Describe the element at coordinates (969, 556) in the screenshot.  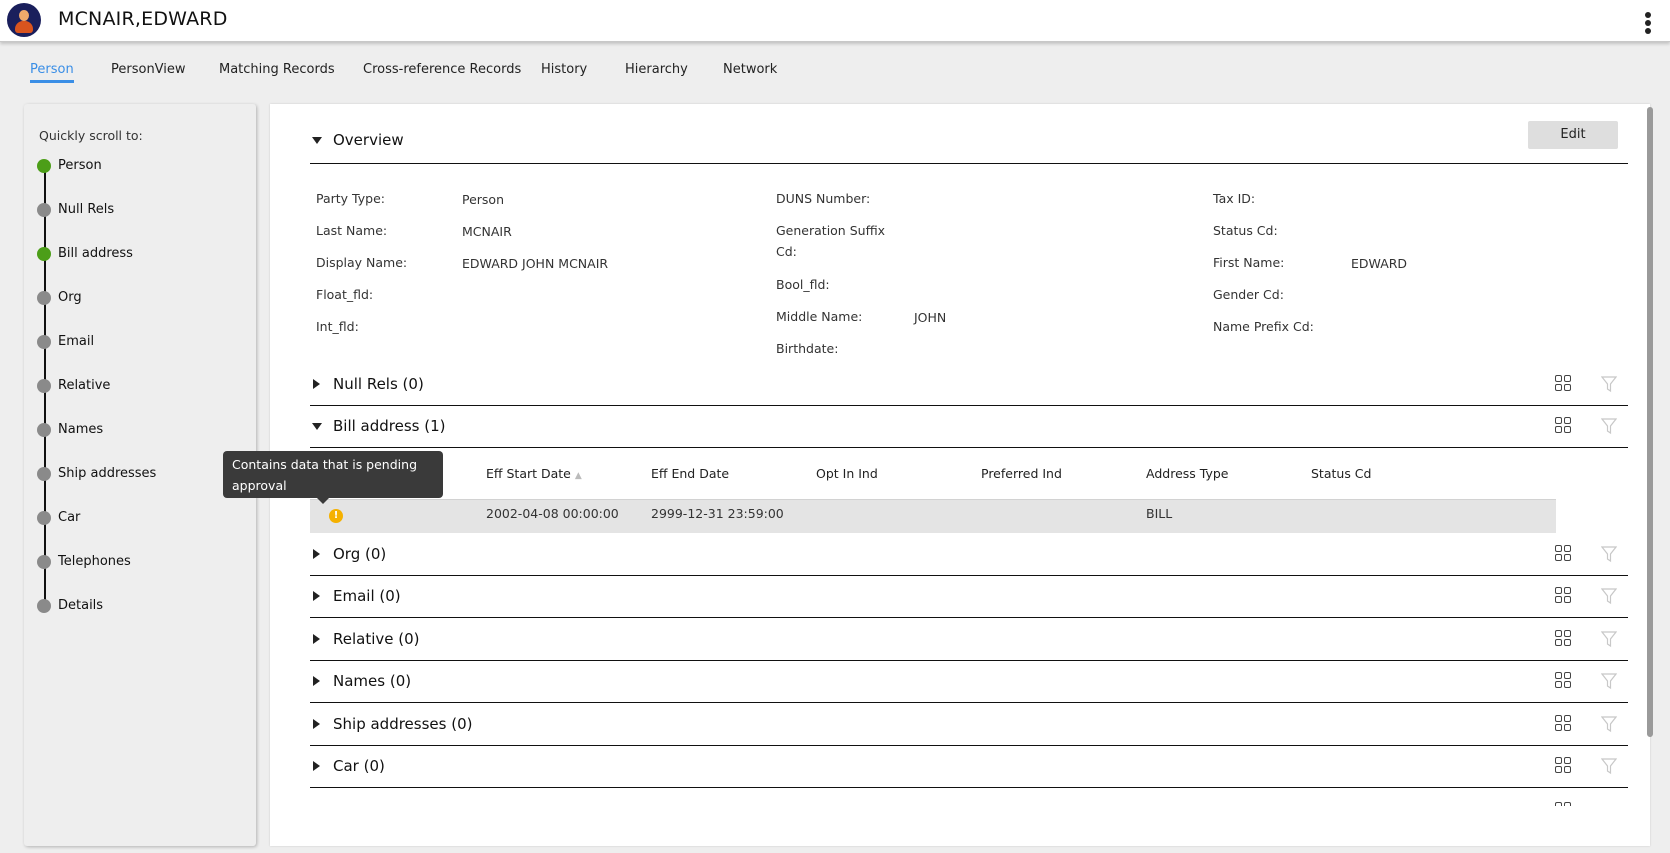
I see `section-org: Org (0)` at that location.